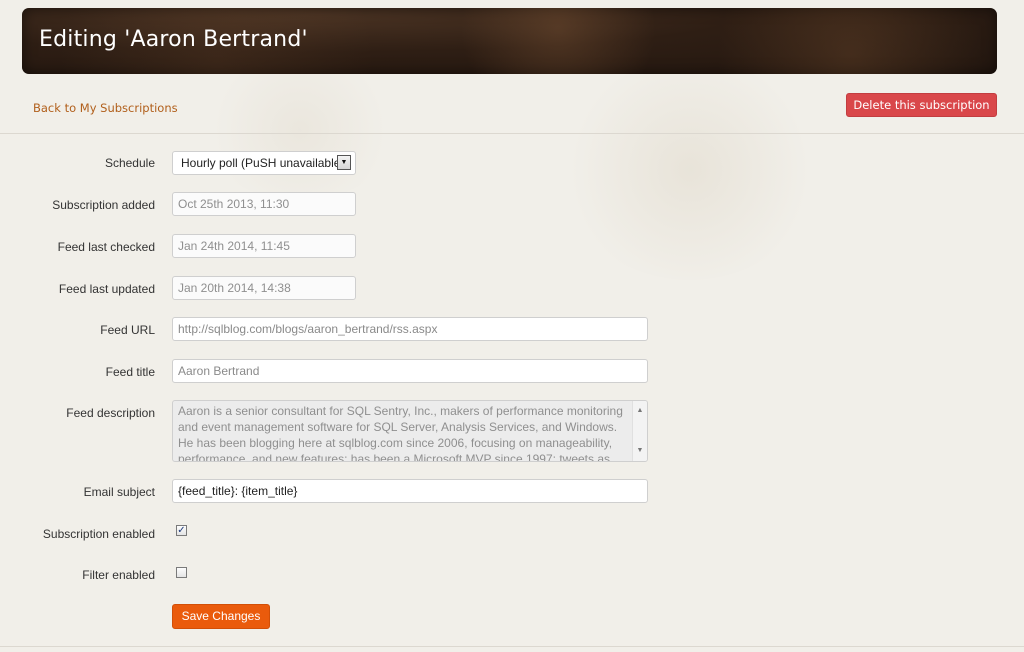  I want to click on save-changes-button: Save Changes, so click(221, 616).